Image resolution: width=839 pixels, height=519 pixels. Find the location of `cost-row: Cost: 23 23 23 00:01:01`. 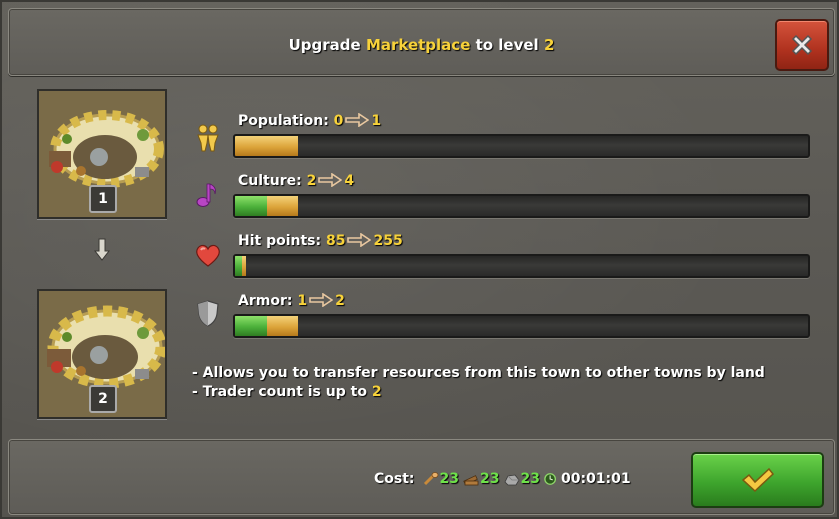

cost-row: Cost: 23 23 23 00:01:01 is located at coordinates (502, 479).